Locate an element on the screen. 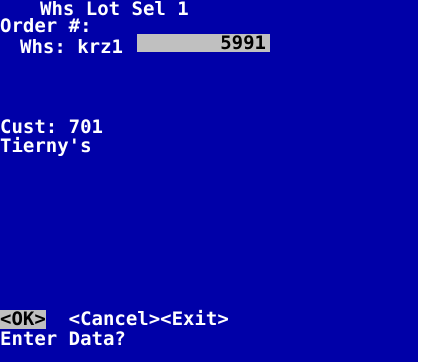 The width and height of the screenshot is (436, 362). whs-label: Whs: is located at coordinates (43, 47).